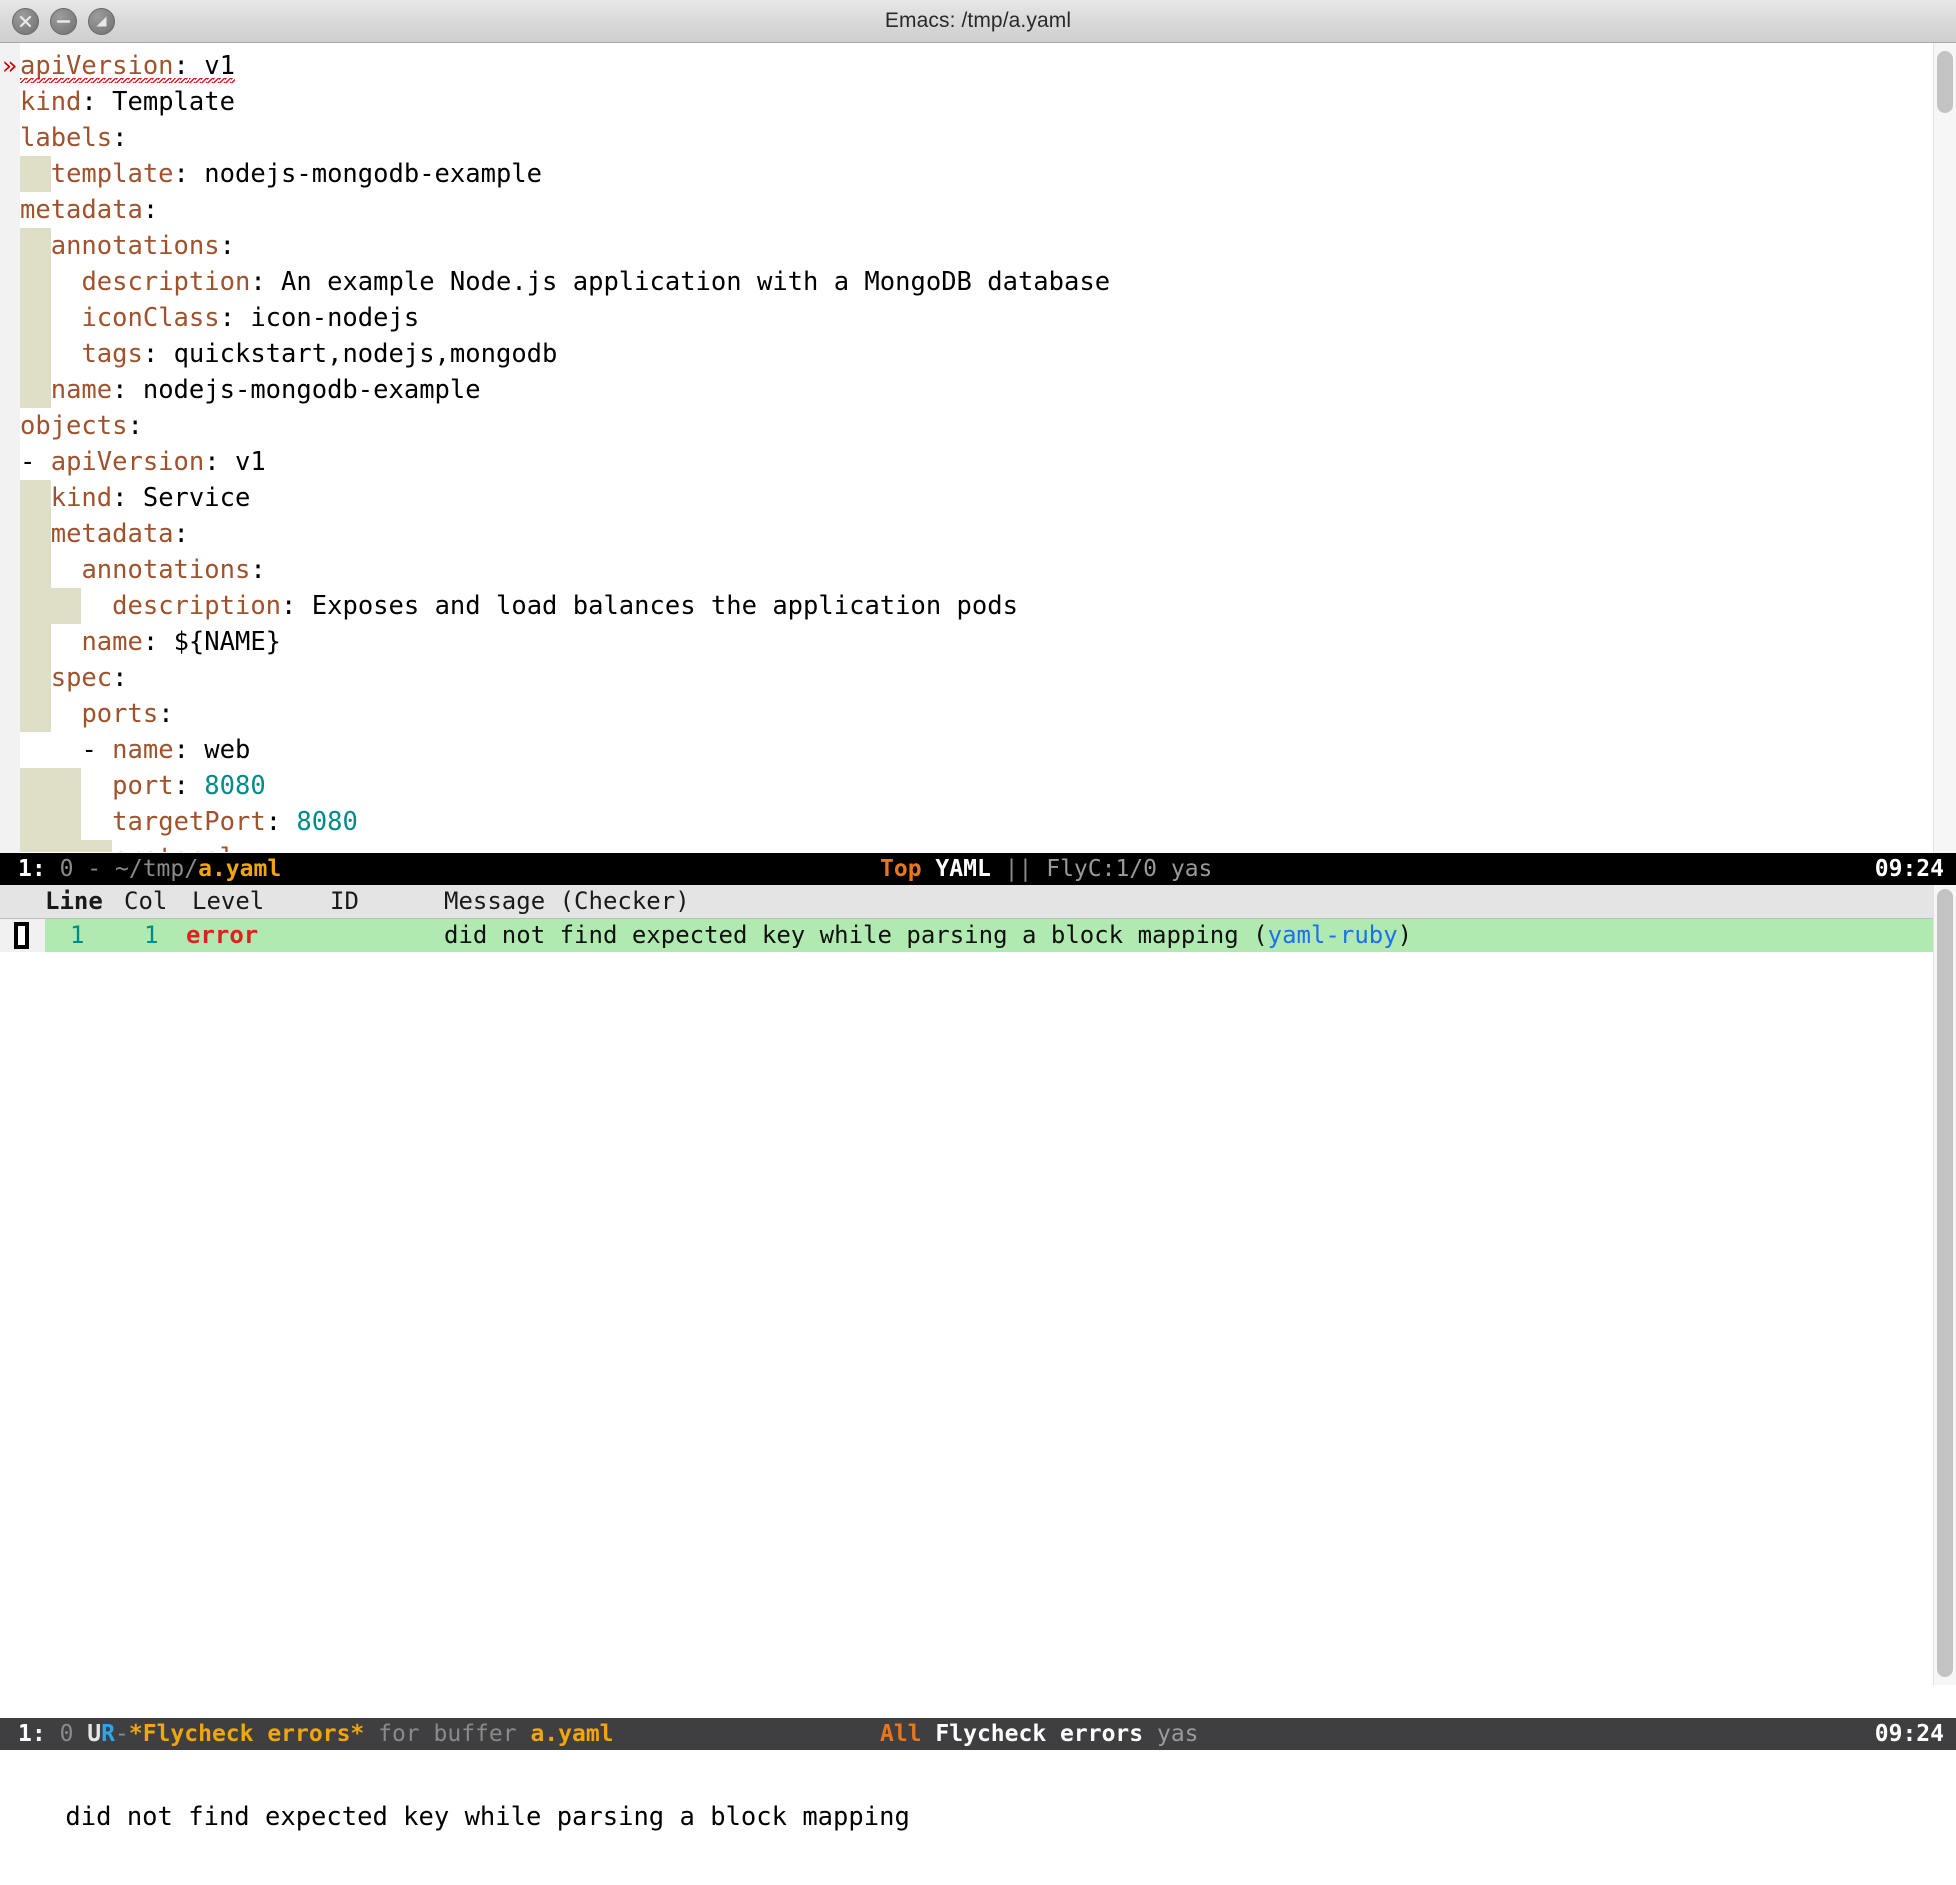 The height and width of the screenshot is (1885, 1956). I want to click on modeline-major-mode: YAML, so click(962, 869).